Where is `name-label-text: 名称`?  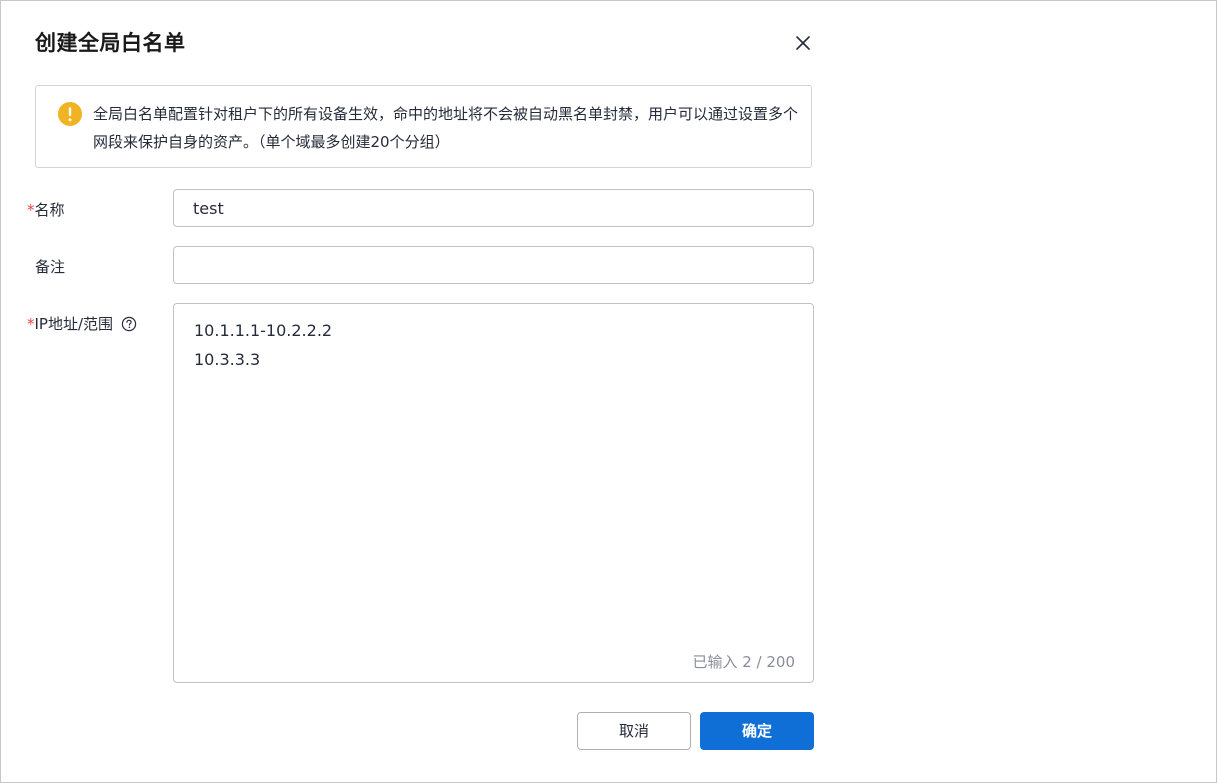
name-label-text: 名称 is located at coordinates (49, 210).